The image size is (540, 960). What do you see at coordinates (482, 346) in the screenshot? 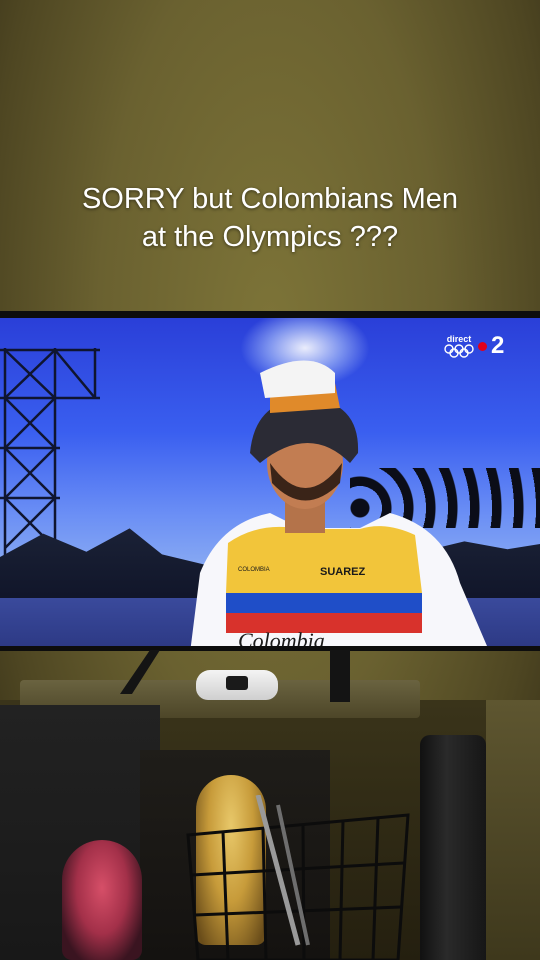
I see `france2-dot-icon` at bounding box center [482, 346].